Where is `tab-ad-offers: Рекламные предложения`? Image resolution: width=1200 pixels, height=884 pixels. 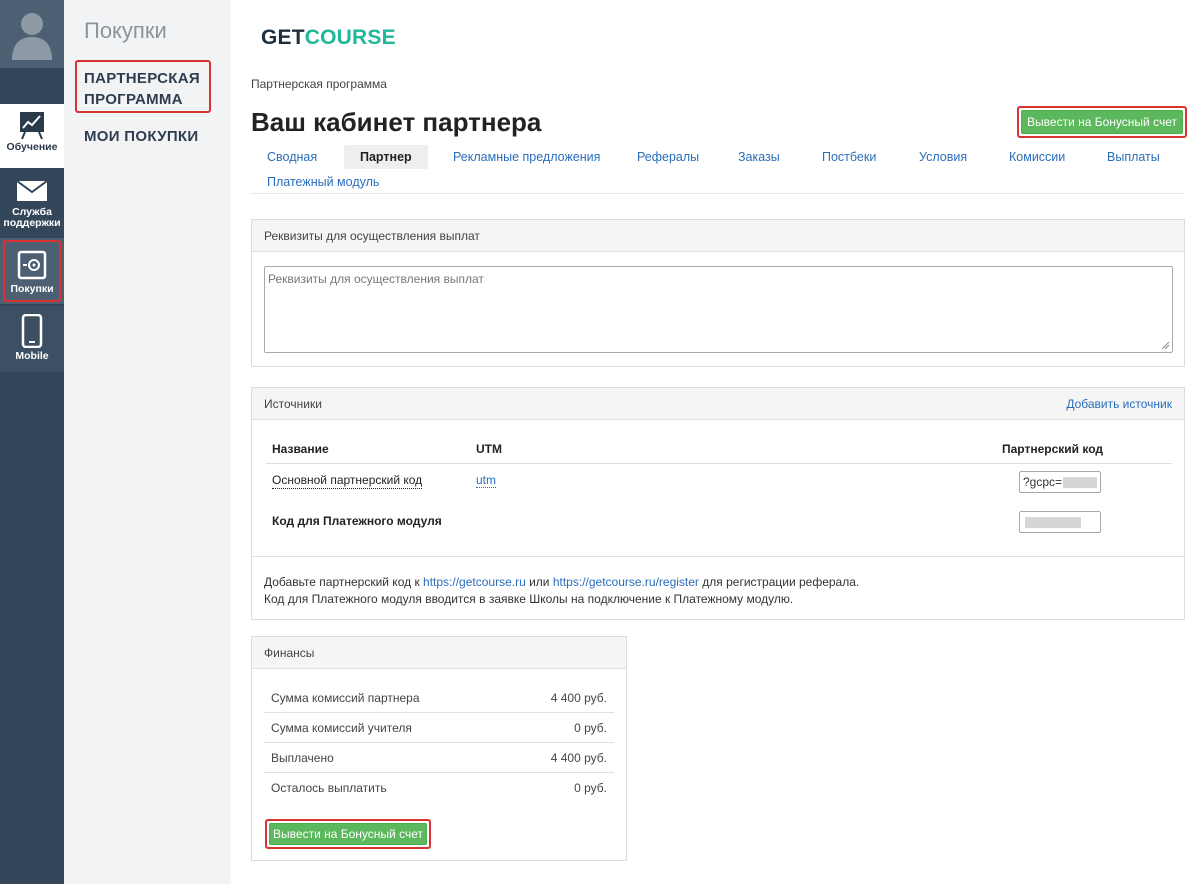
tab-ad-offers: Рекламные предложения is located at coordinates (526, 157).